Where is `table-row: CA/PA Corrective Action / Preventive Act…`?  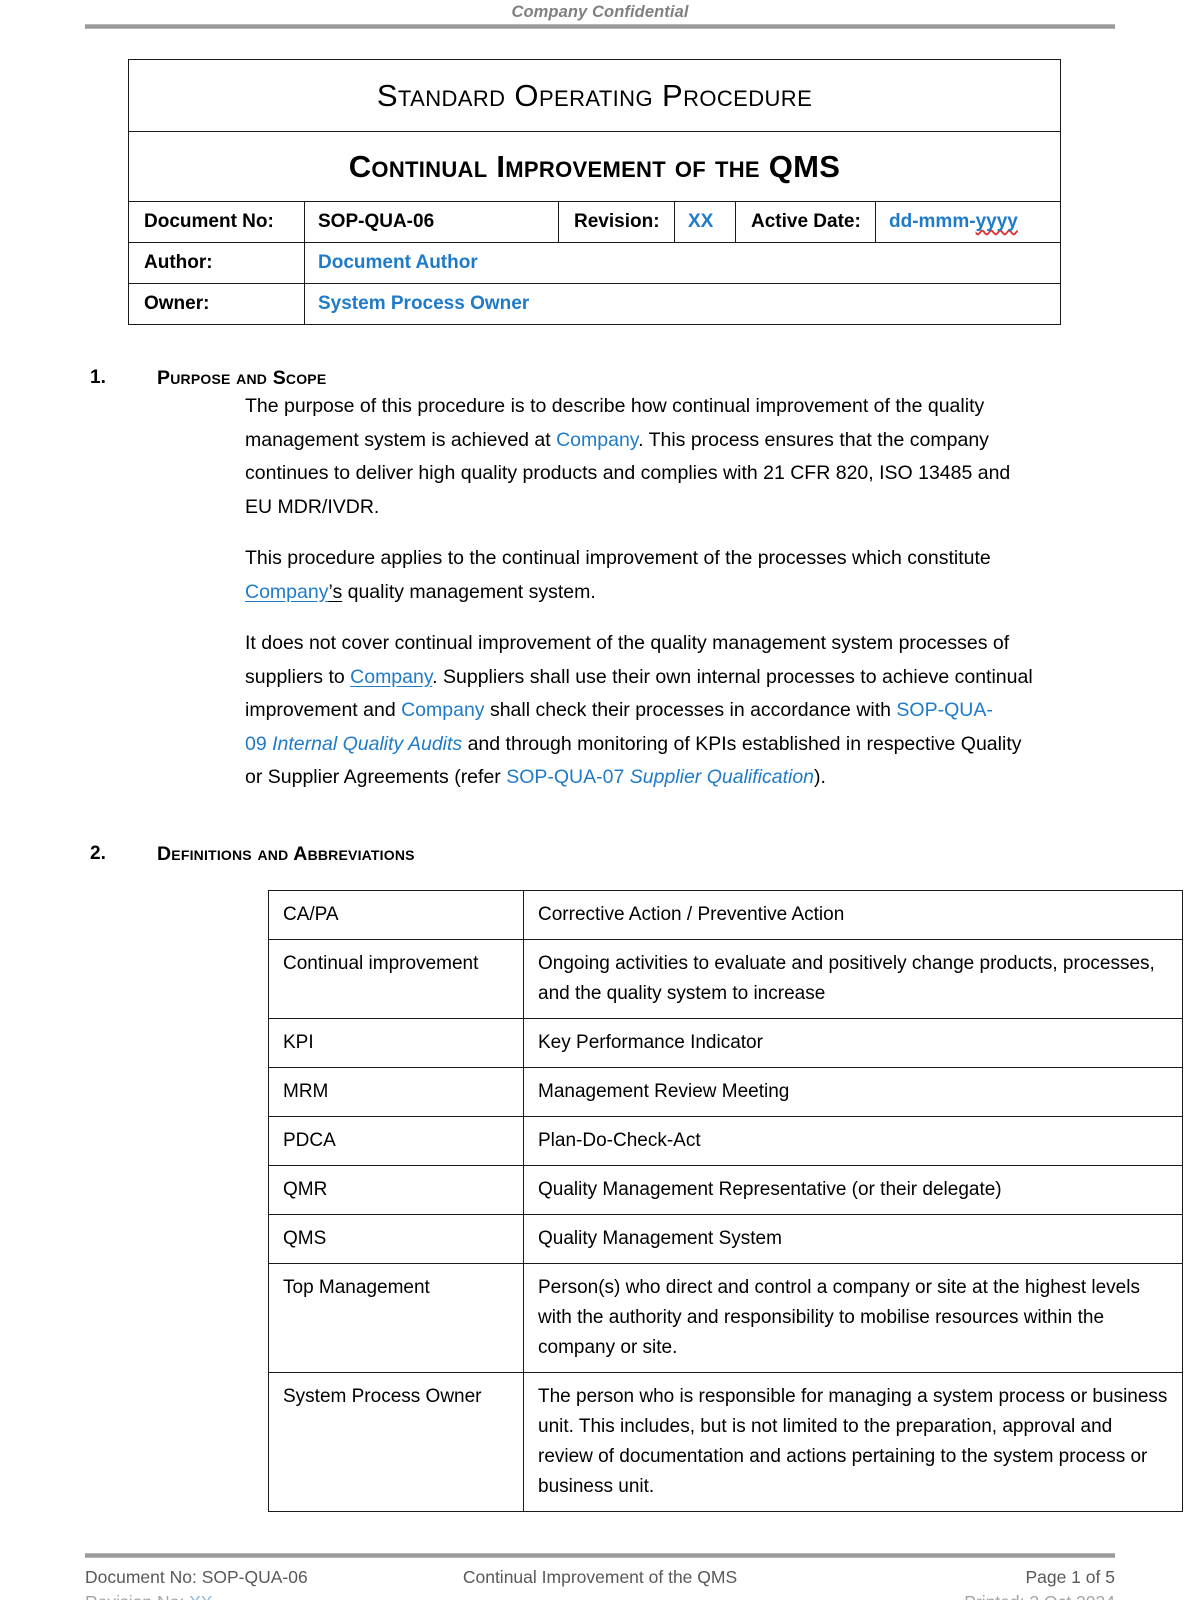
table-row: CA/PA Corrective Action / Preventive Act… is located at coordinates (725, 914).